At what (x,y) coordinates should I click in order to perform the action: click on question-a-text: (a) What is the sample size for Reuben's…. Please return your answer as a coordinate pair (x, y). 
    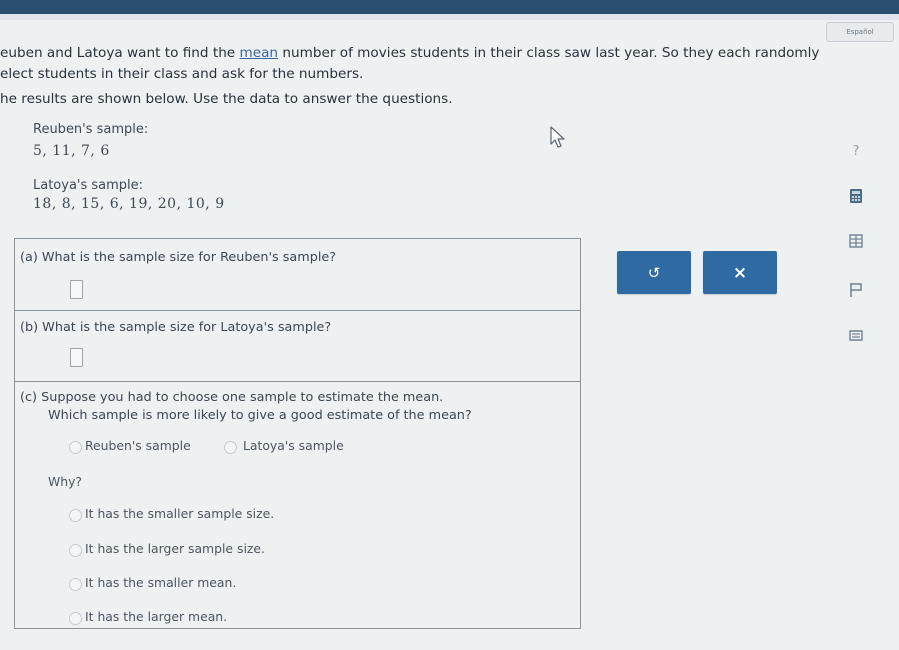
    Looking at the image, I should click on (178, 257).